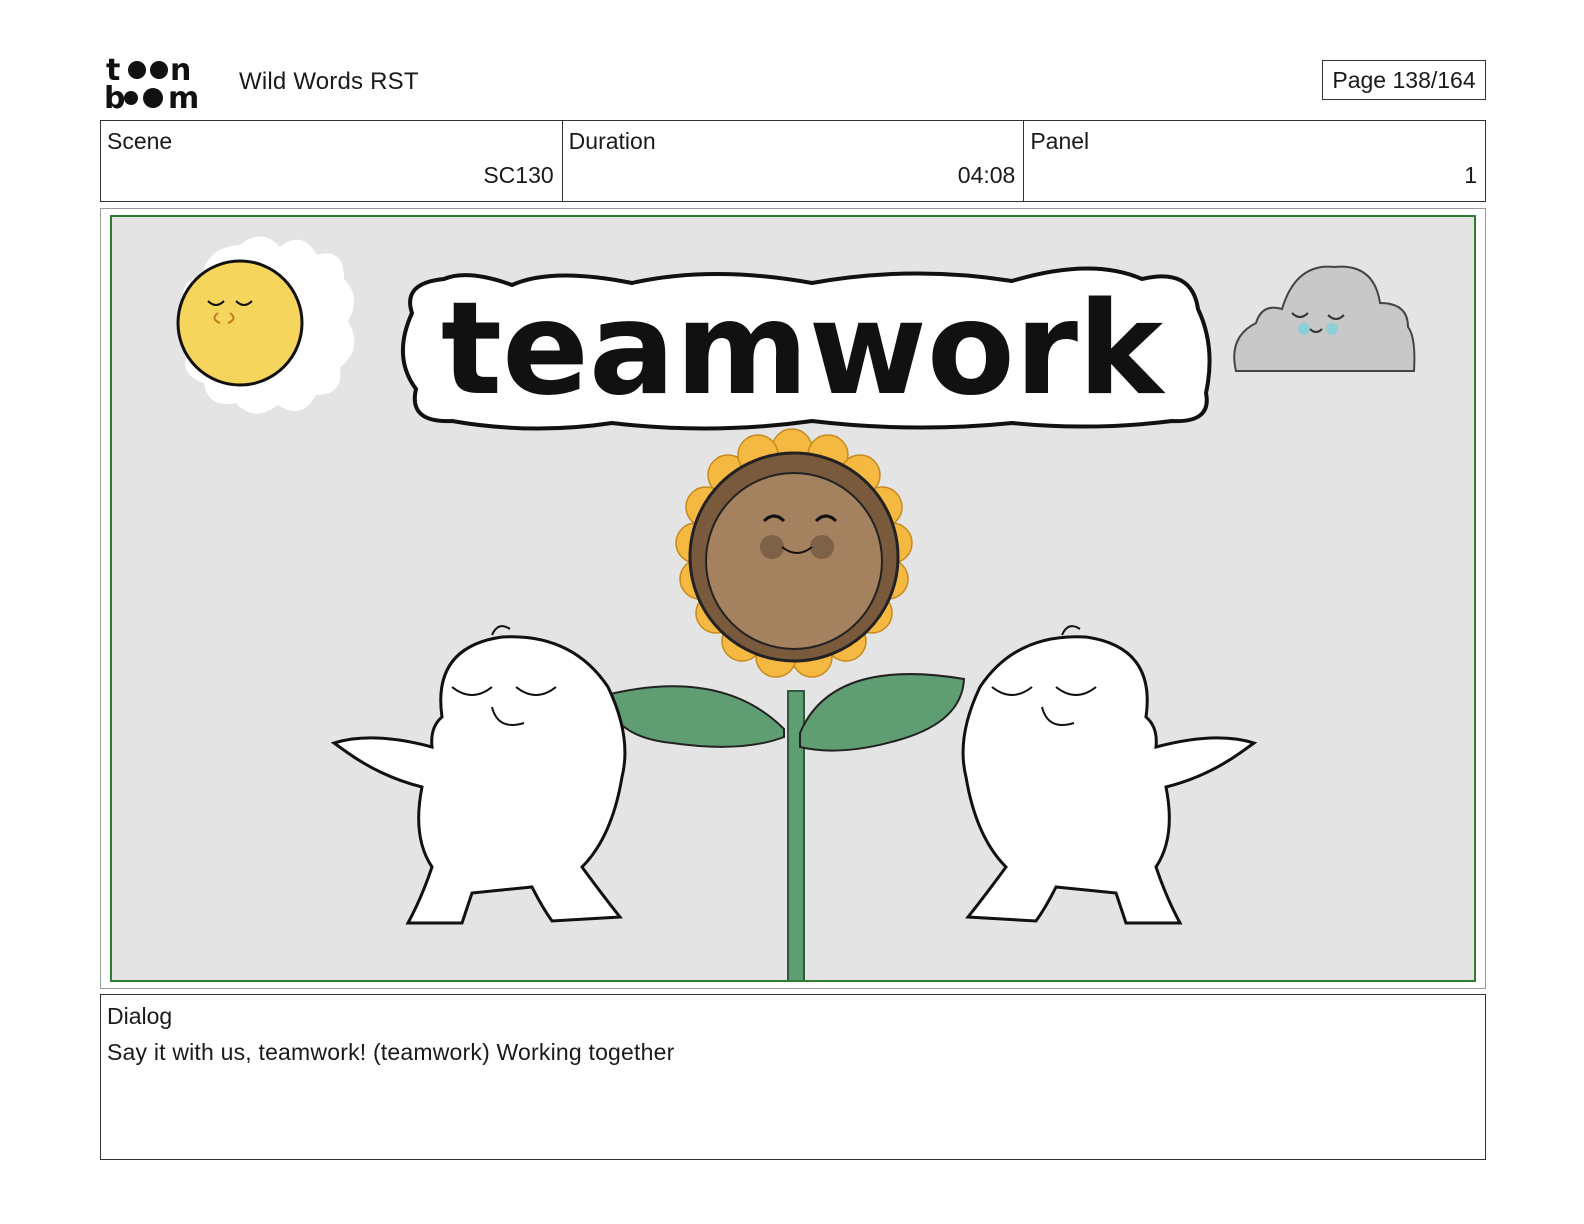 Image resolution: width=1584 pixels, height=1224 pixels. Describe the element at coordinates (785, 704) in the screenshot. I see `sunflower-icon` at that location.